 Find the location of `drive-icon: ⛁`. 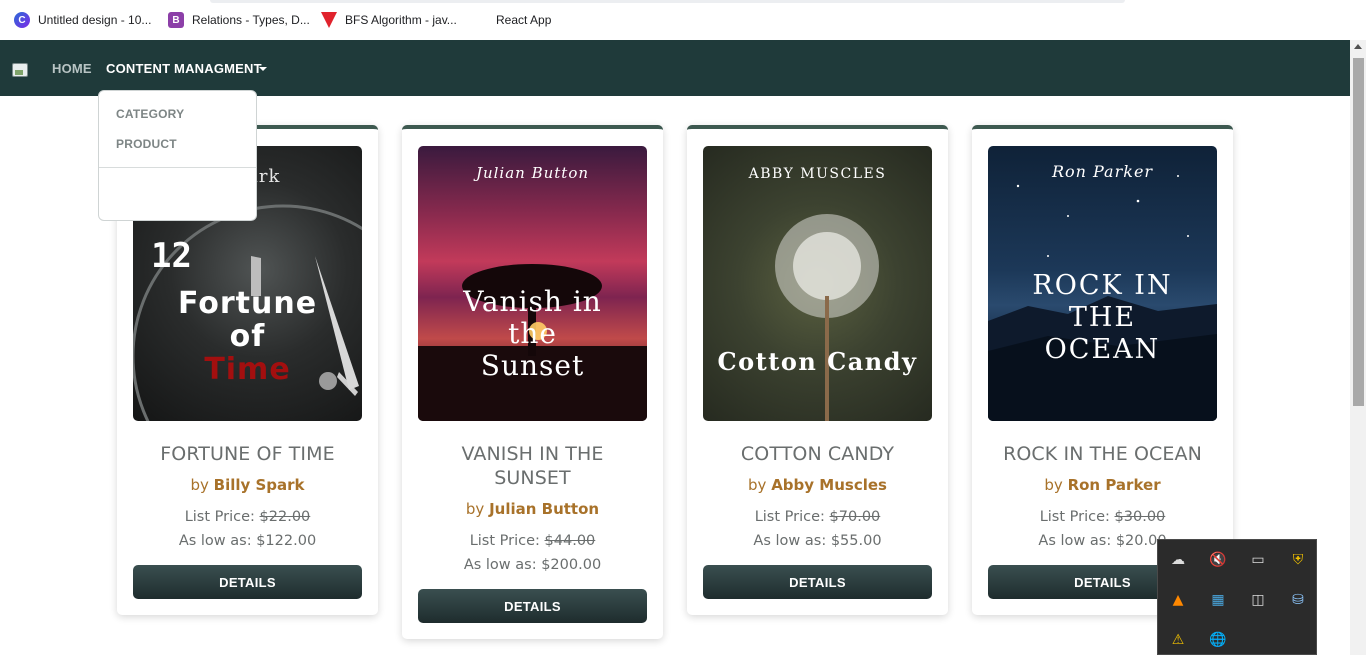

drive-icon: ⛁ is located at coordinates (1298, 600).